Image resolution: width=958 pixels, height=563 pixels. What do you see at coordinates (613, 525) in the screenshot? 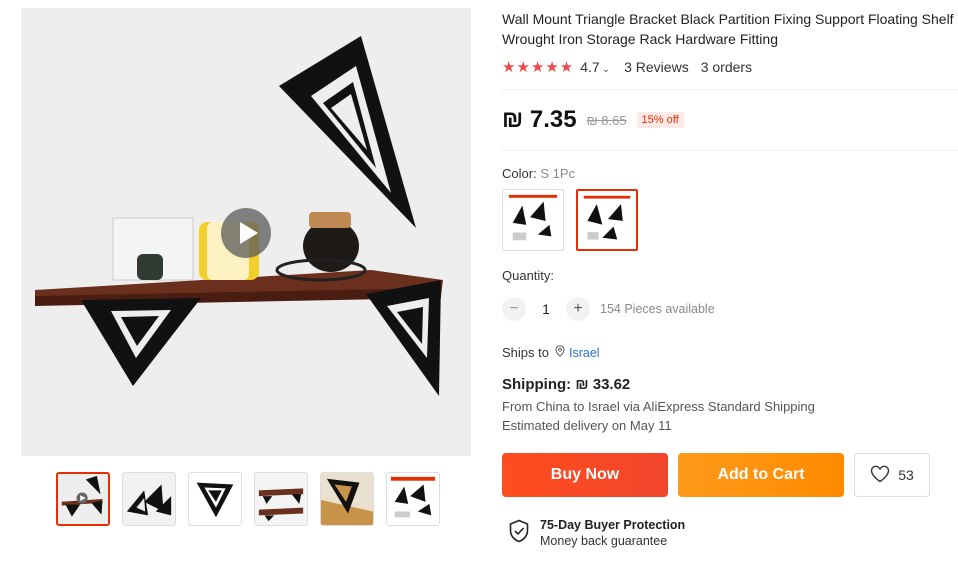
I see `protection-title: 75-Day Buyer Protection` at bounding box center [613, 525].